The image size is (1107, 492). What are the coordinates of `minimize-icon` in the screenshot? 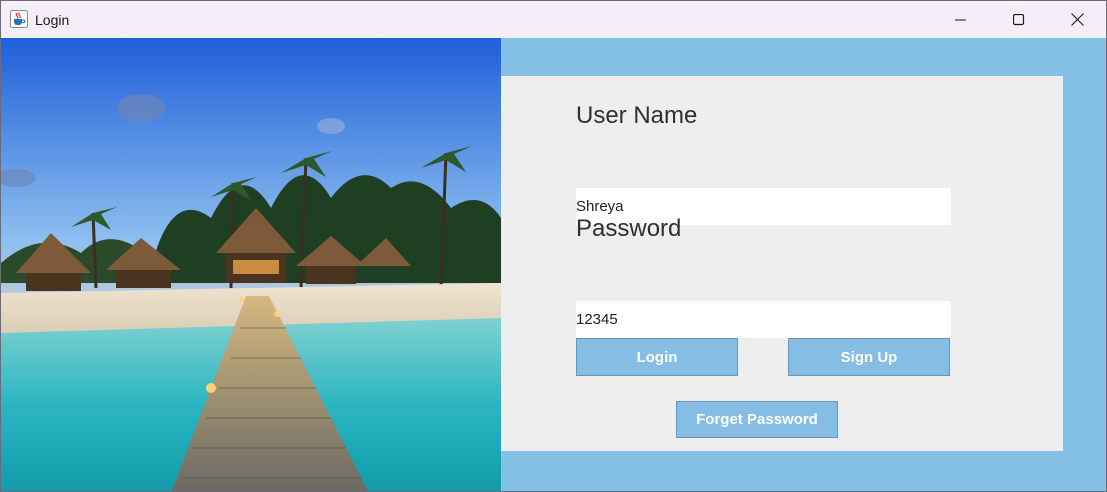 It's located at (960, 19).